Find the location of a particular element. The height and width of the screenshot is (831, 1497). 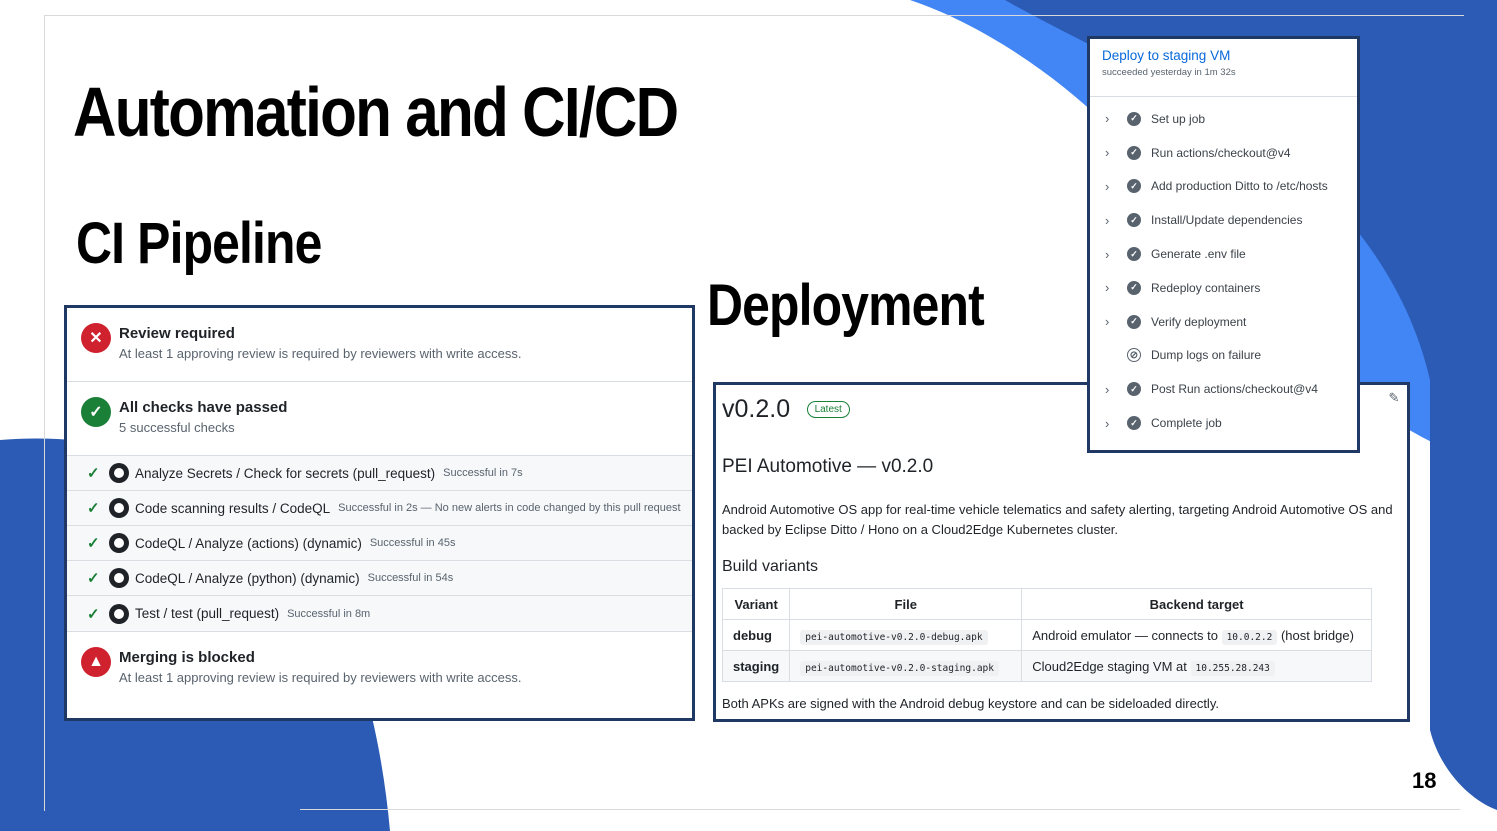

job-step: › ✓ Generate .env file is located at coordinates (1223, 254).